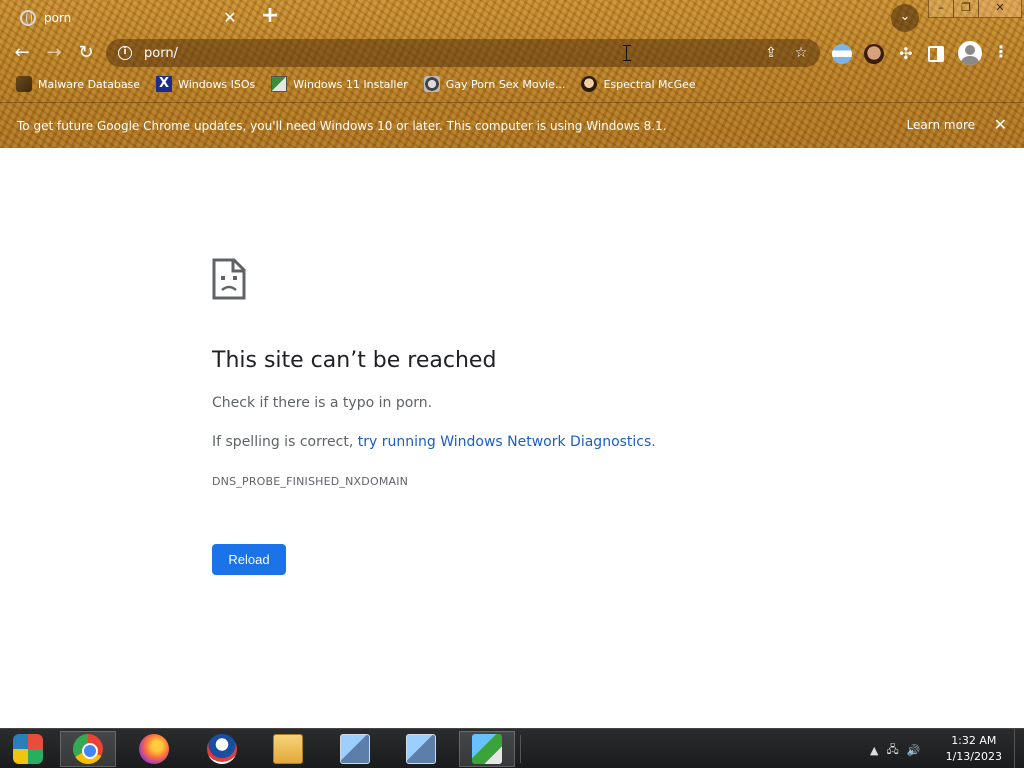 The height and width of the screenshot is (768, 1024). What do you see at coordinates (463, 53) in the screenshot?
I see `address-bar: i porn/ ⇪ ☆` at bounding box center [463, 53].